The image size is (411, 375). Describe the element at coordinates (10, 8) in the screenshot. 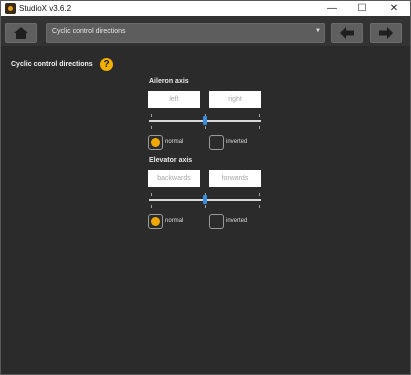

I see `app-logo-icon` at that location.